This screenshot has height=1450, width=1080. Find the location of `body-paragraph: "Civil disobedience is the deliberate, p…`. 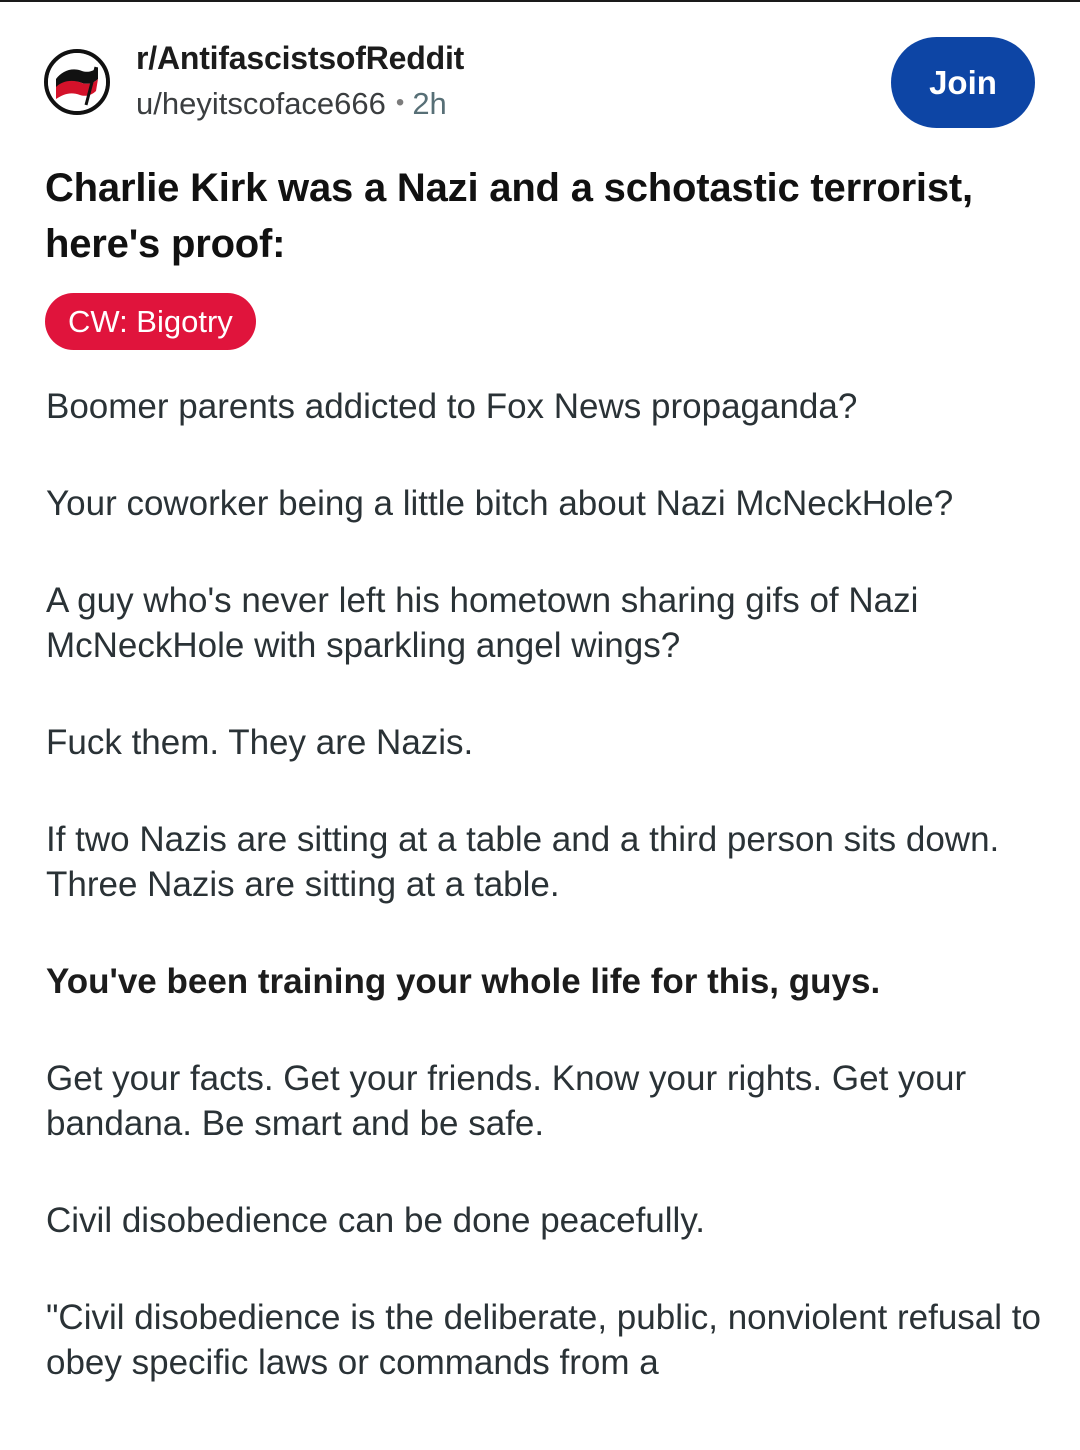

body-paragraph: "Civil disobedience is the deliberate, p… is located at coordinates (543, 1340).